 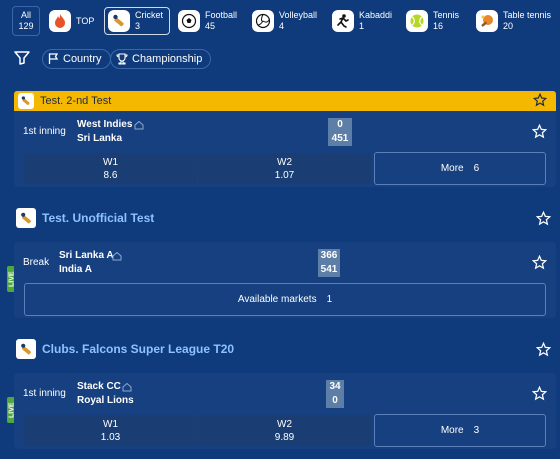 I want to click on odd-w1: W1 8.6, so click(x=110, y=168).